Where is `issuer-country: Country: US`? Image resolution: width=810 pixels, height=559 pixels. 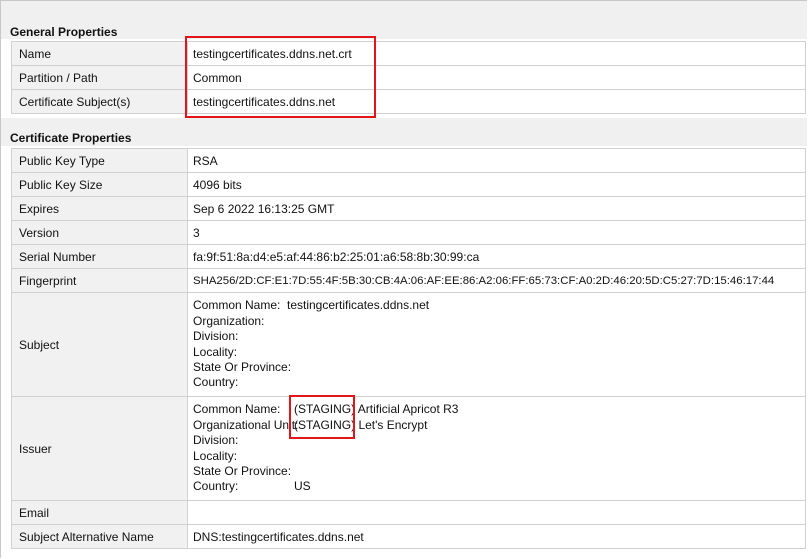
issuer-country: Country: US is located at coordinates (499, 486).